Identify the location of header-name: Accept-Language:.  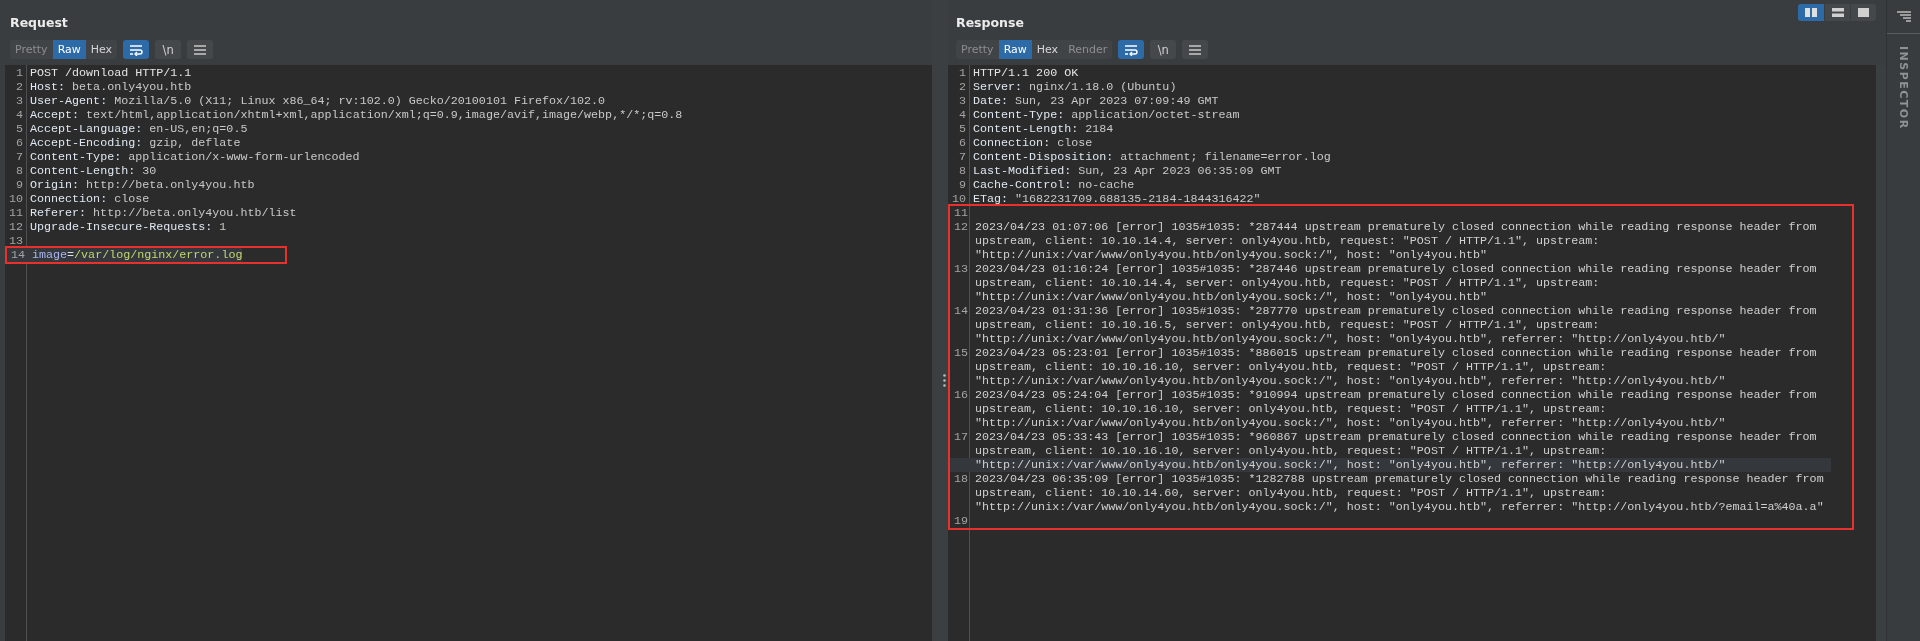
(86, 129).